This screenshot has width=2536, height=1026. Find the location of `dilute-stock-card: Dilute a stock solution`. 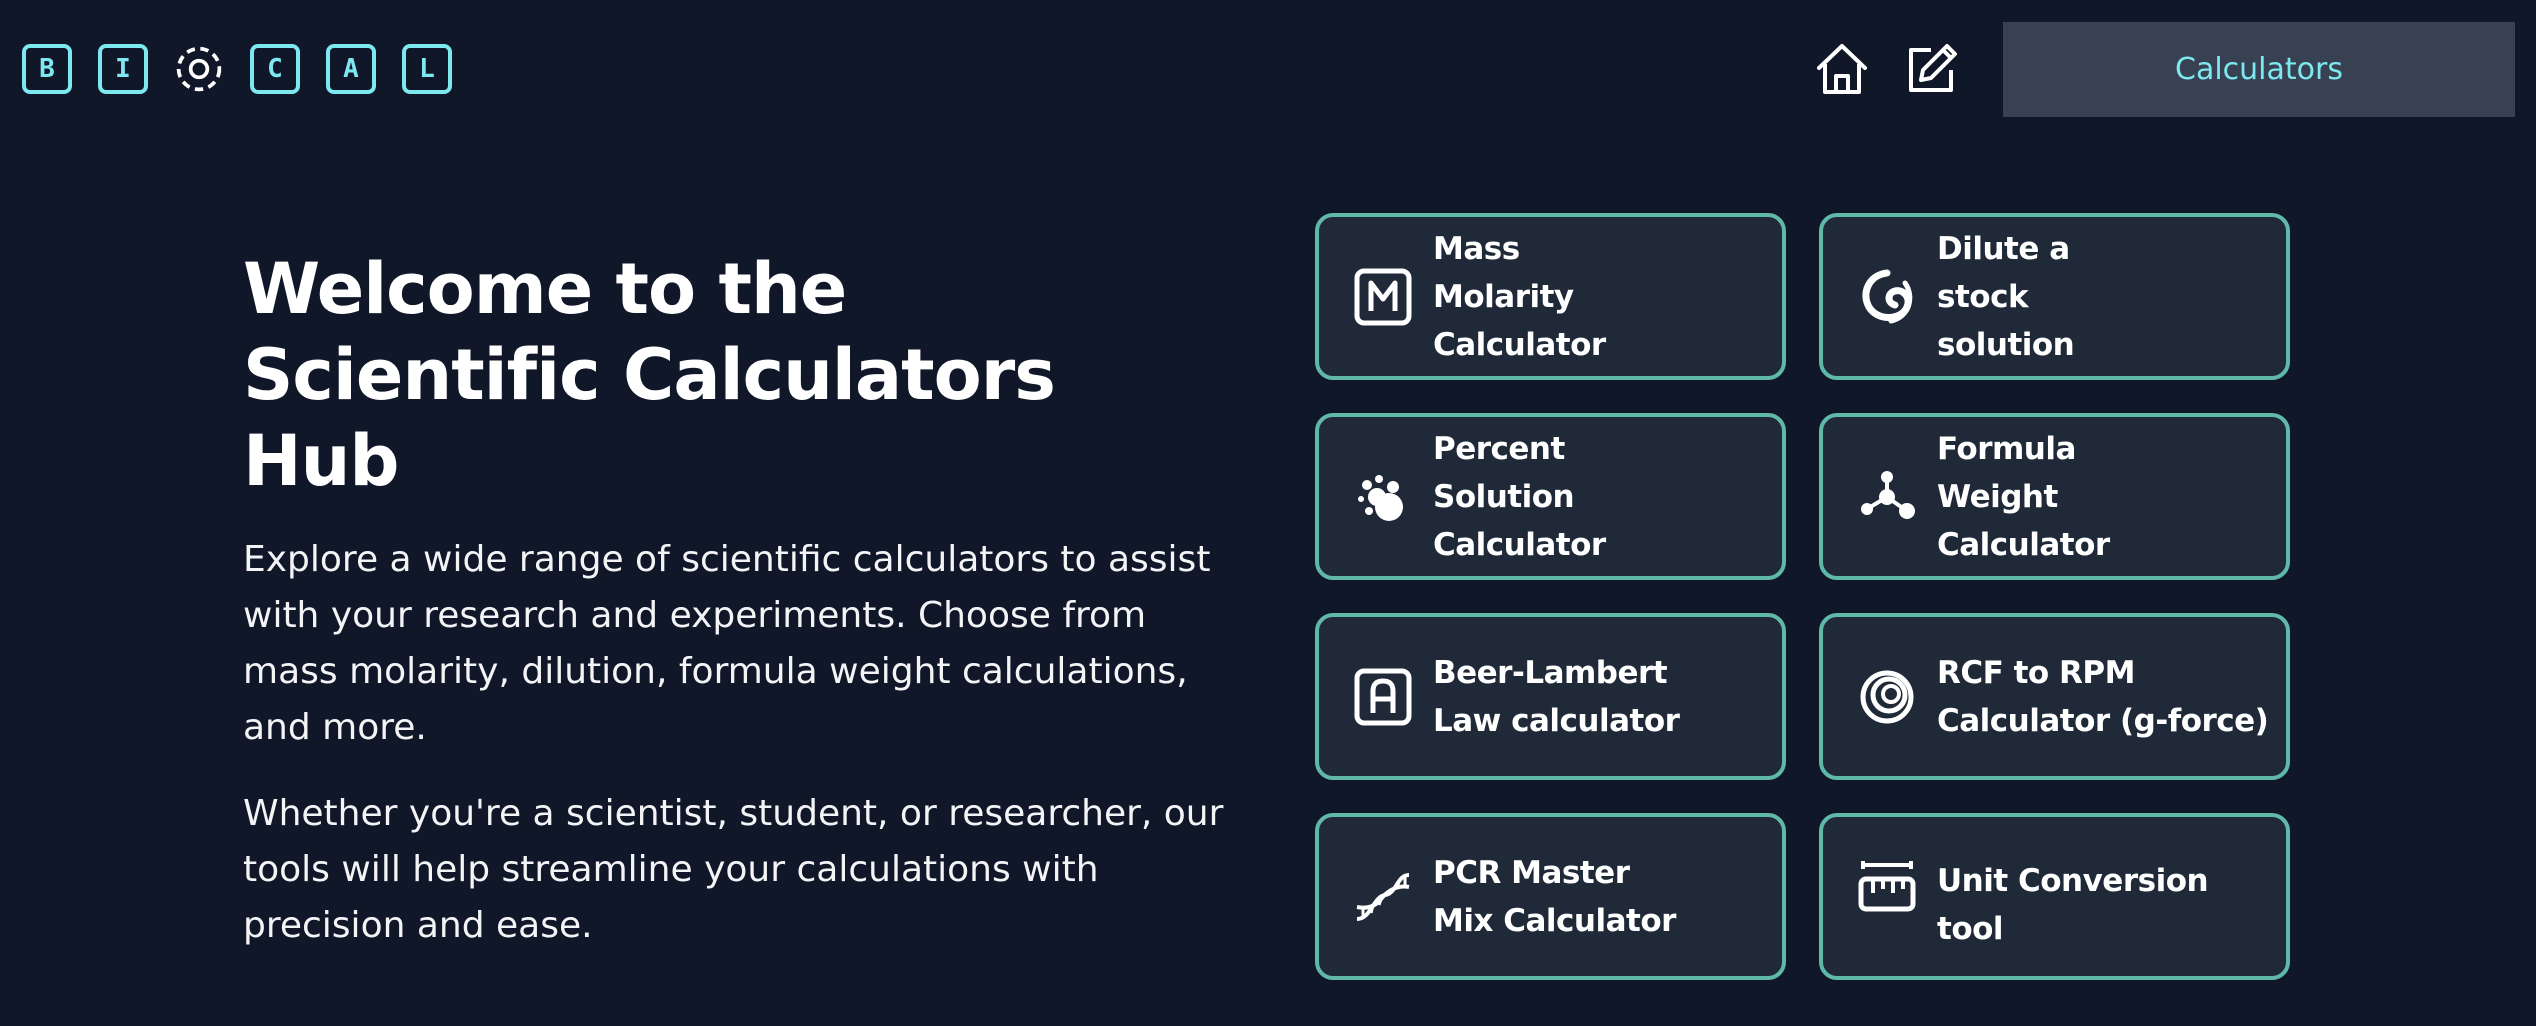

dilute-stock-card: Dilute a stock solution is located at coordinates (2054, 296).